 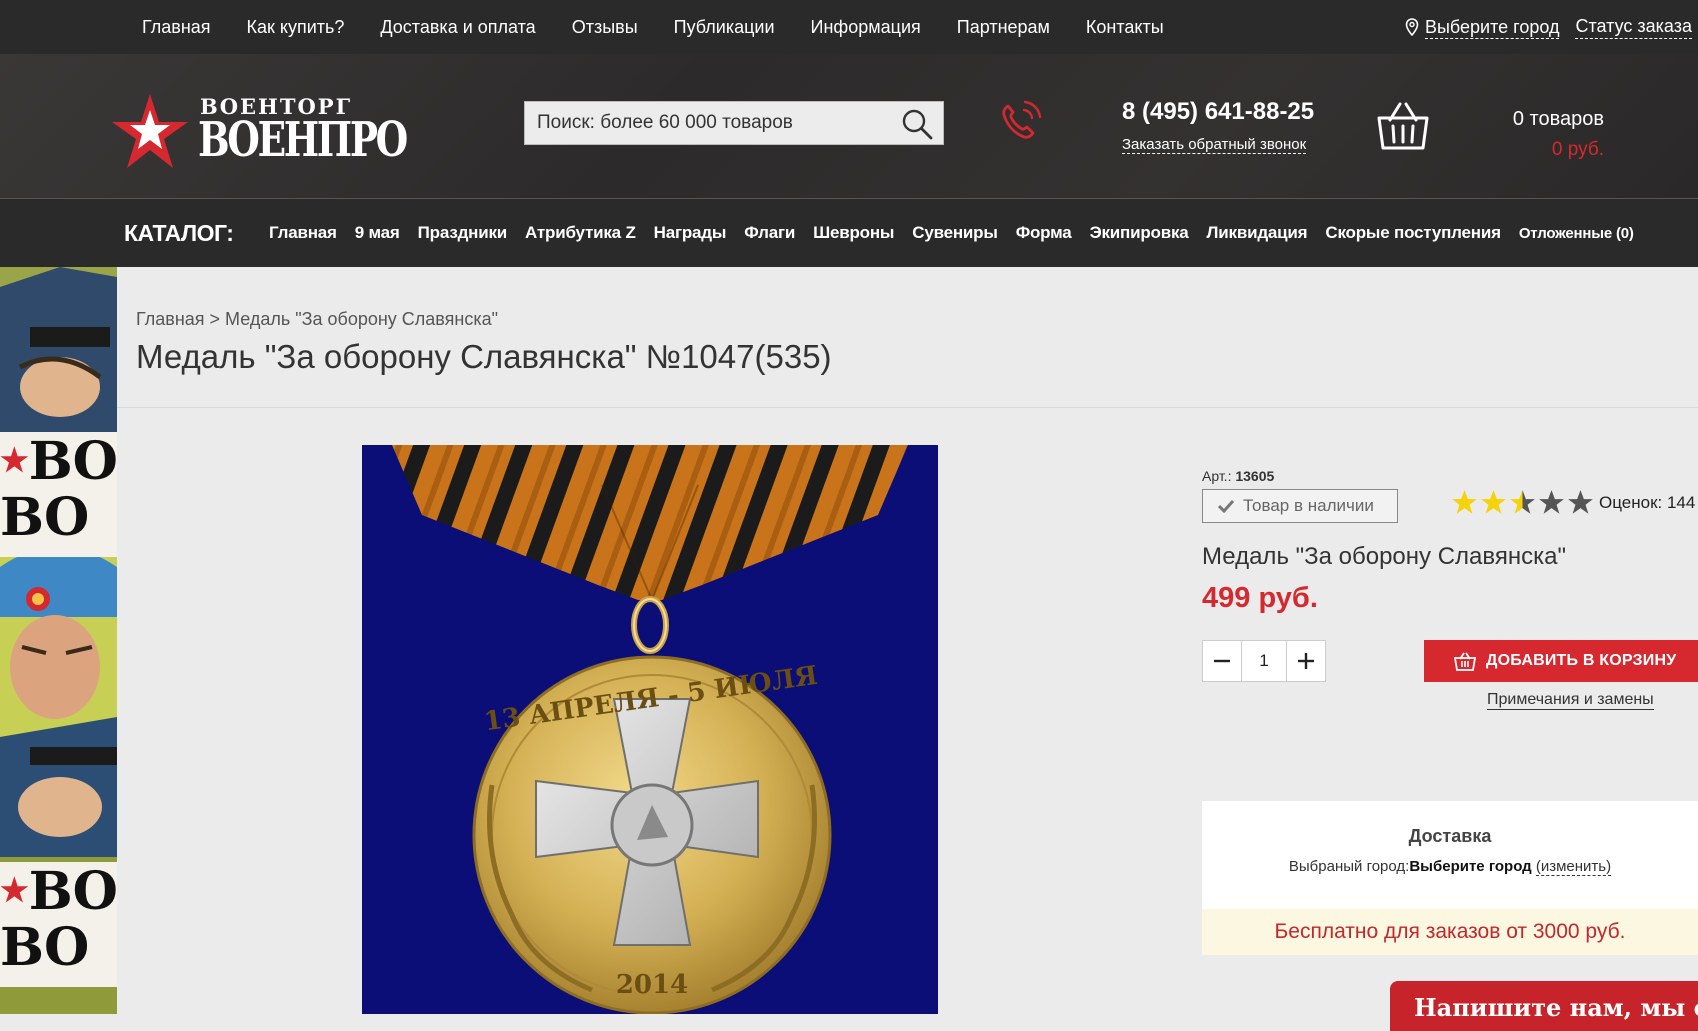 What do you see at coordinates (1349, 866) in the screenshot?
I see `delivery-city-label: Выбраный город:` at bounding box center [1349, 866].